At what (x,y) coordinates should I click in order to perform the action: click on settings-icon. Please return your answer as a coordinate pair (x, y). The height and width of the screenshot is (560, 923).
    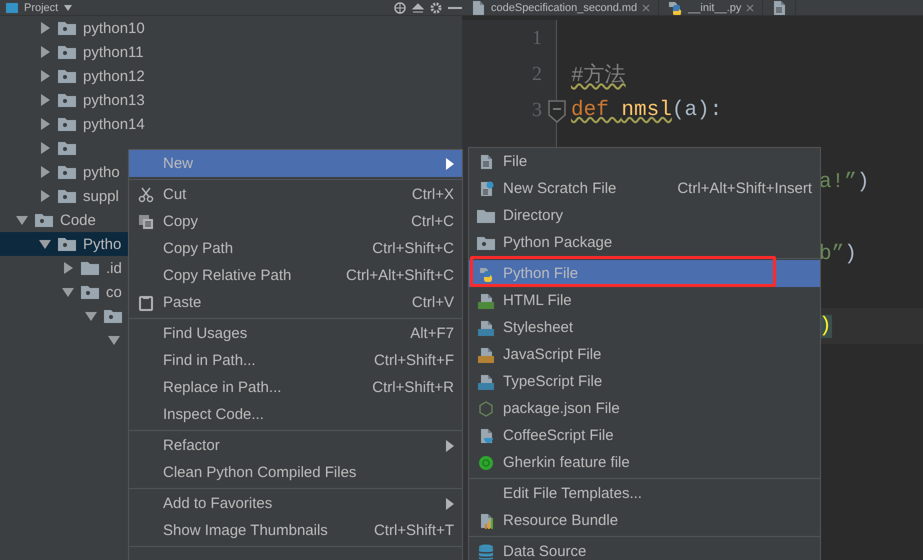
    Looking at the image, I should click on (436, 8).